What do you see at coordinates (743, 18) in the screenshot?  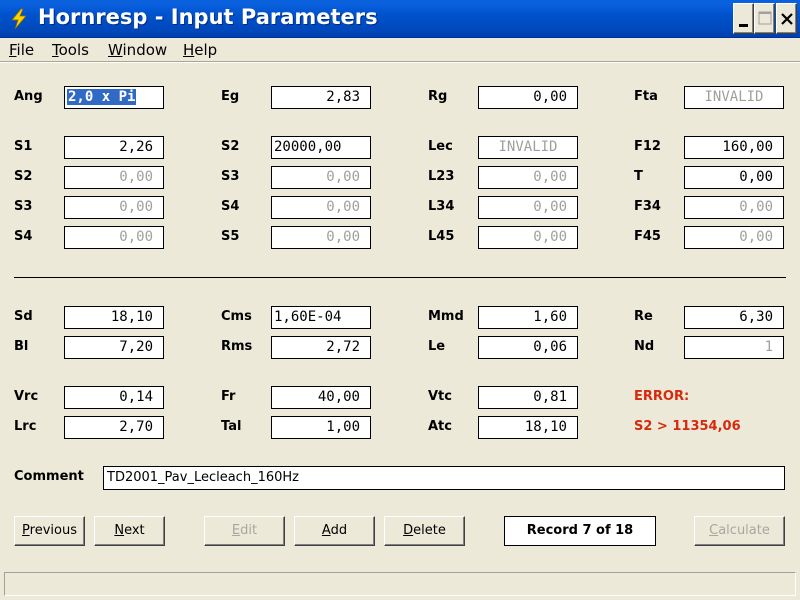 I see `minimize-button` at bounding box center [743, 18].